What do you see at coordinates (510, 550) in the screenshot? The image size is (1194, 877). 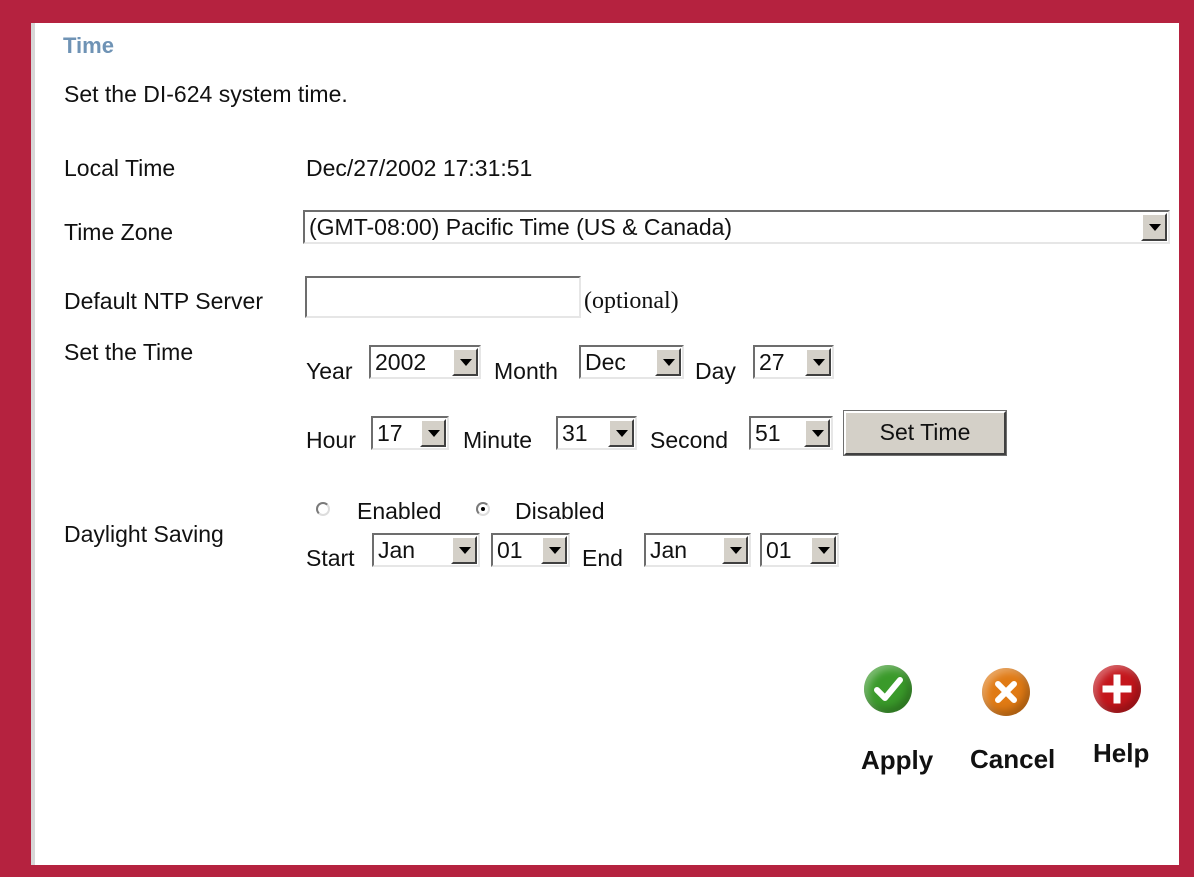 I see `start-day-value: 01` at bounding box center [510, 550].